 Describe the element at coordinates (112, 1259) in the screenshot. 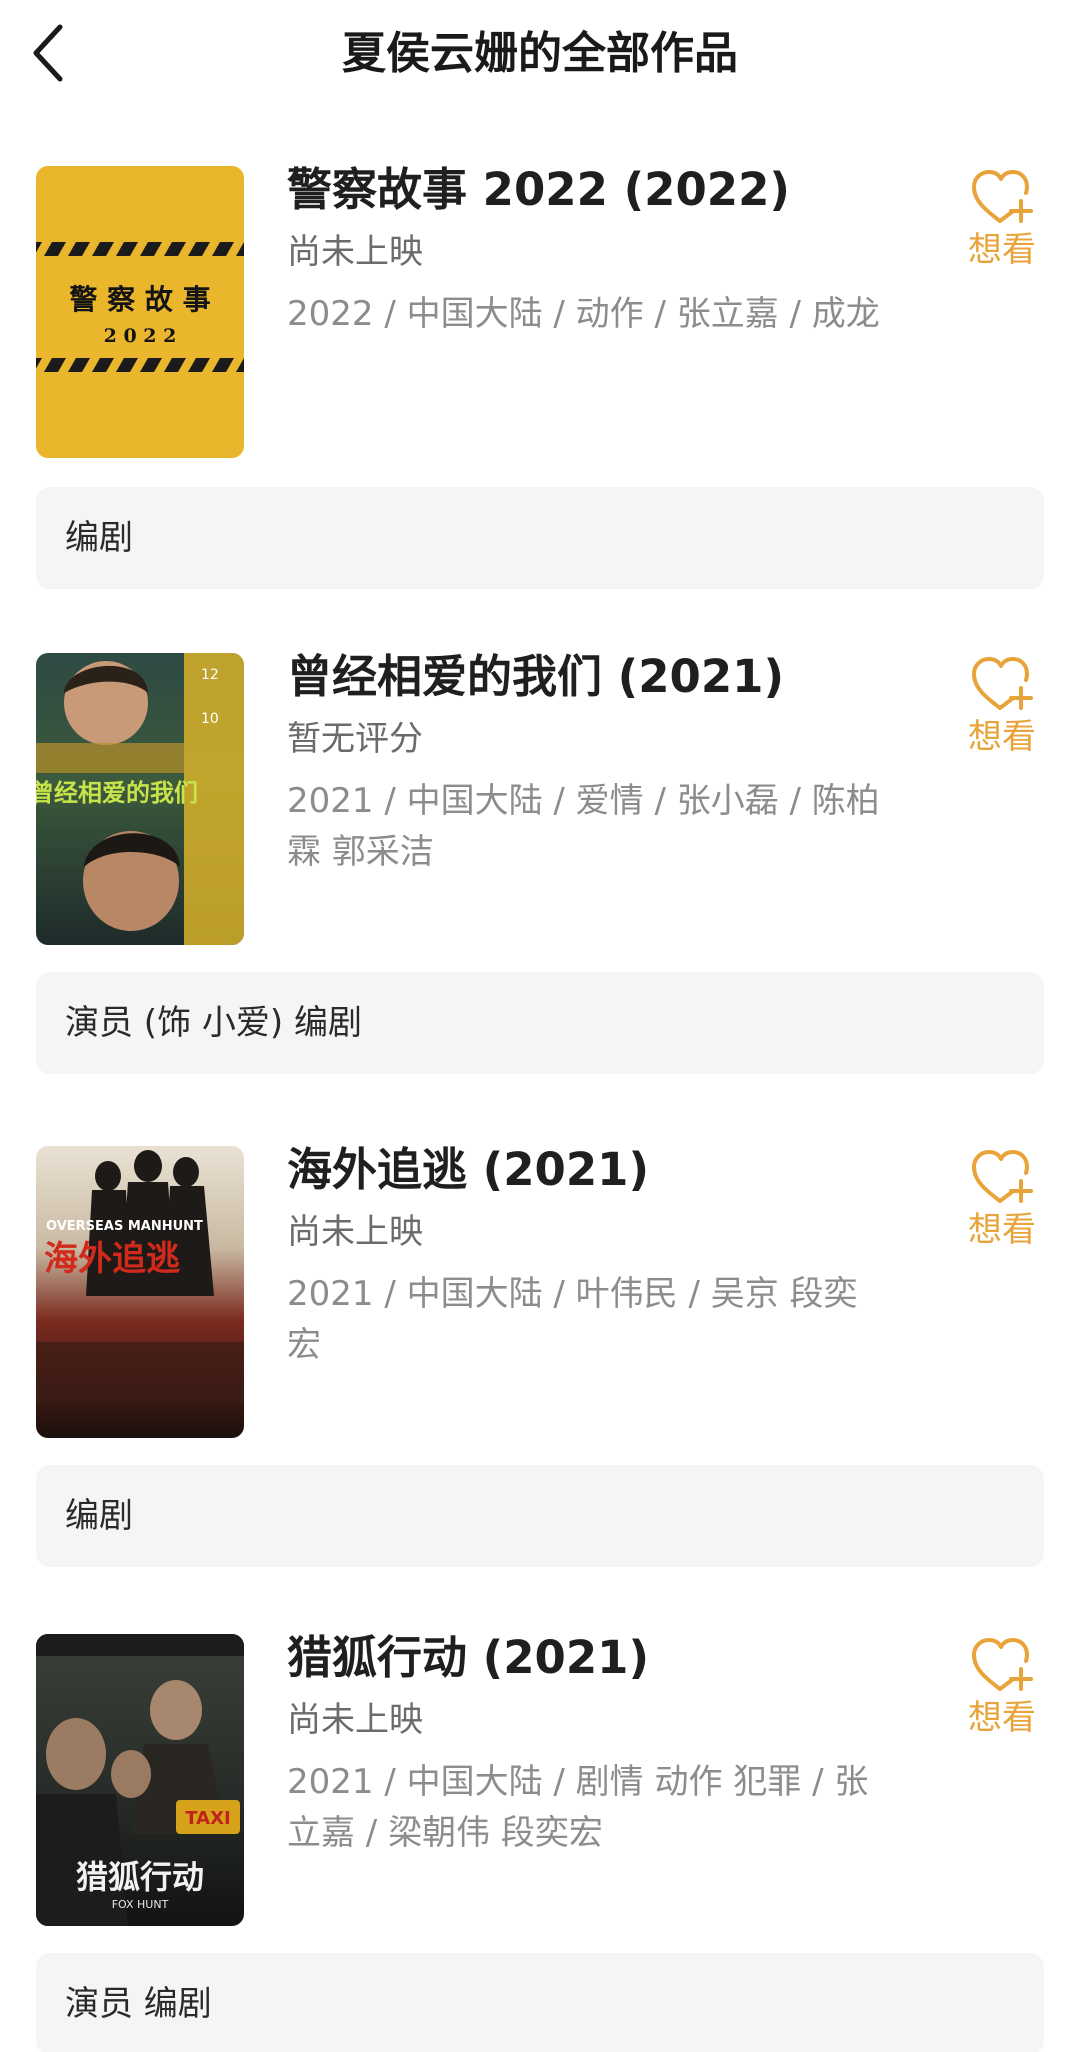

I see `poster-title-text: 海外追逃` at that location.